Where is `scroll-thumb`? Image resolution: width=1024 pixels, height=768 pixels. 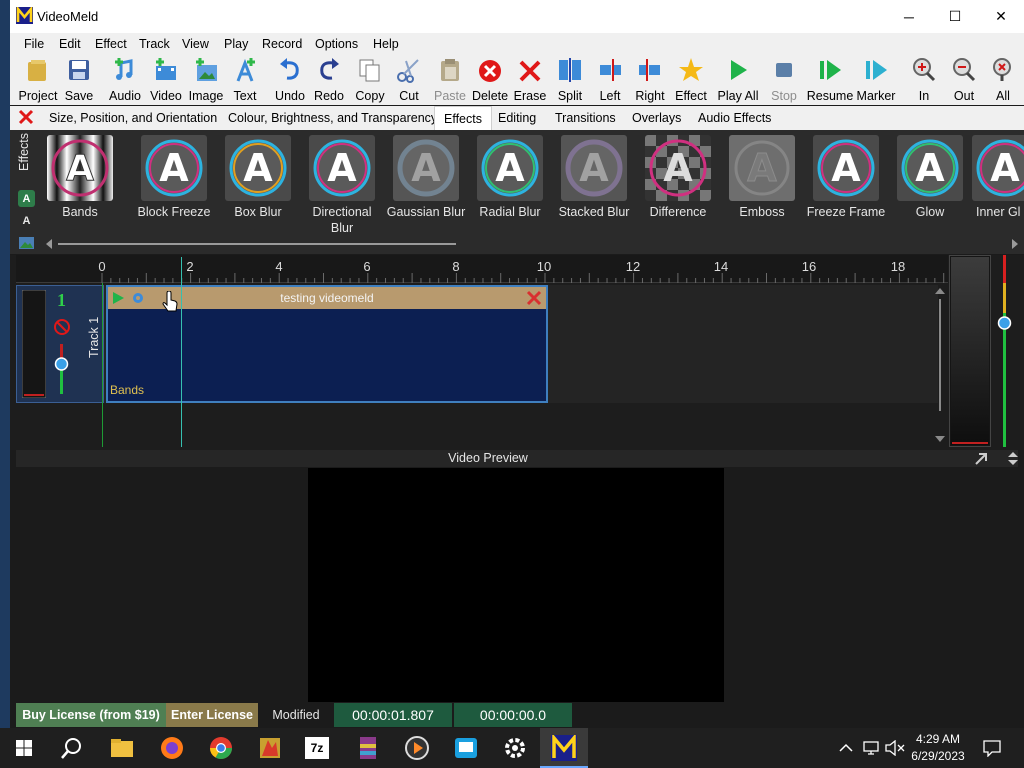 scroll-thumb is located at coordinates (257, 244).